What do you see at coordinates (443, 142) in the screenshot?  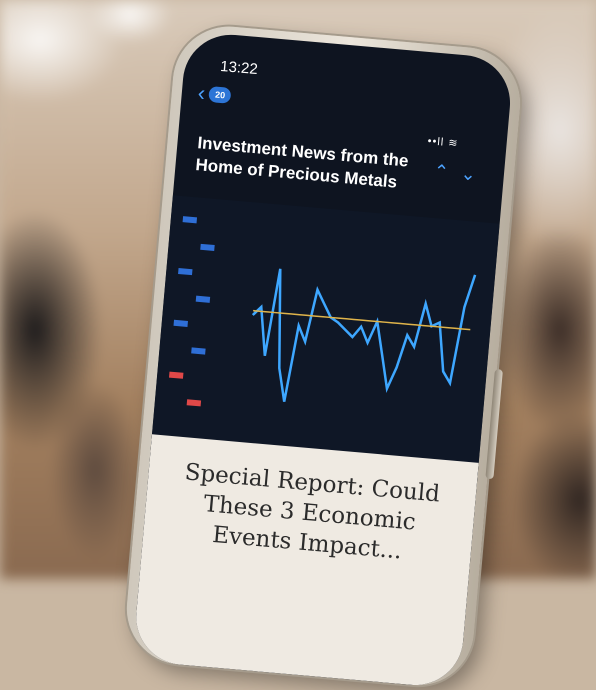 I see `signal-wifi-icon: ••ll ≋` at bounding box center [443, 142].